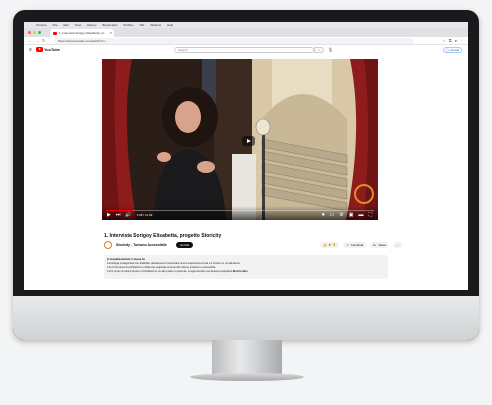  I want to click on search-input, so click(238, 50).